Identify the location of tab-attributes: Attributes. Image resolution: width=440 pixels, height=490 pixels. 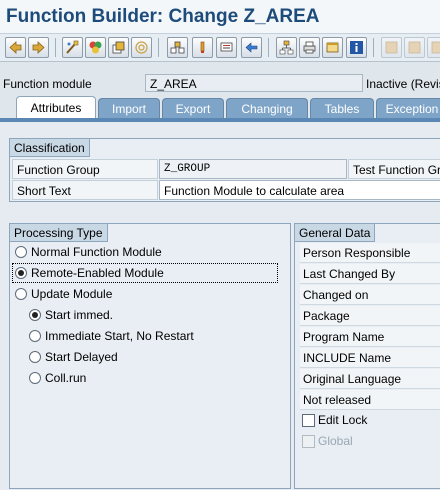
(56, 107).